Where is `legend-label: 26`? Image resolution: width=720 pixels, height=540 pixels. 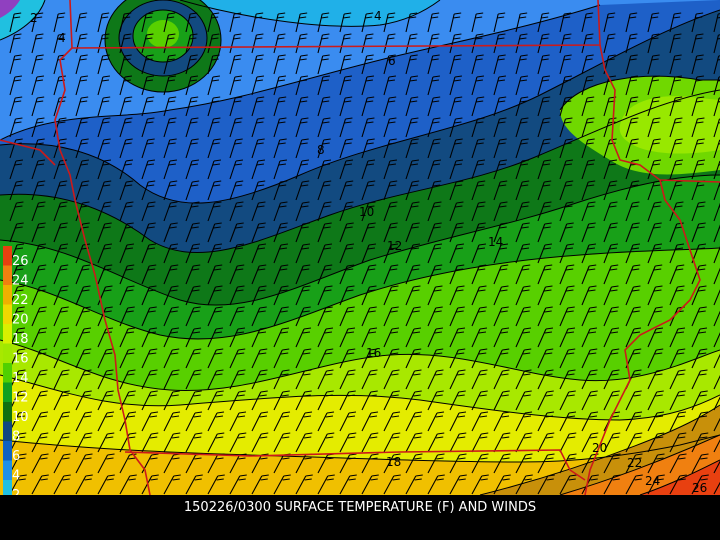 legend-label: 26 is located at coordinates (20, 261).